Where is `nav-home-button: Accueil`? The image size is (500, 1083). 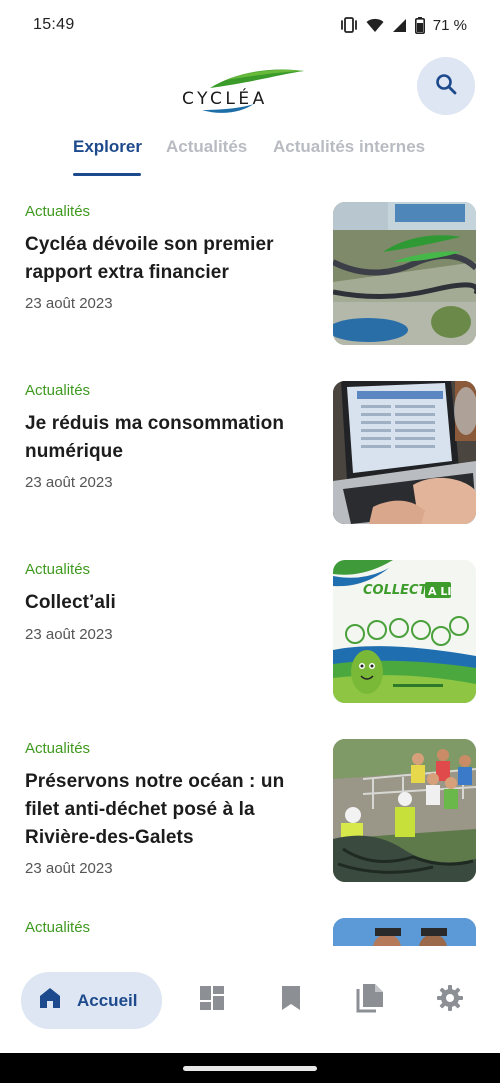
nav-home-button: Accueil is located at coordinates (91, 1000).